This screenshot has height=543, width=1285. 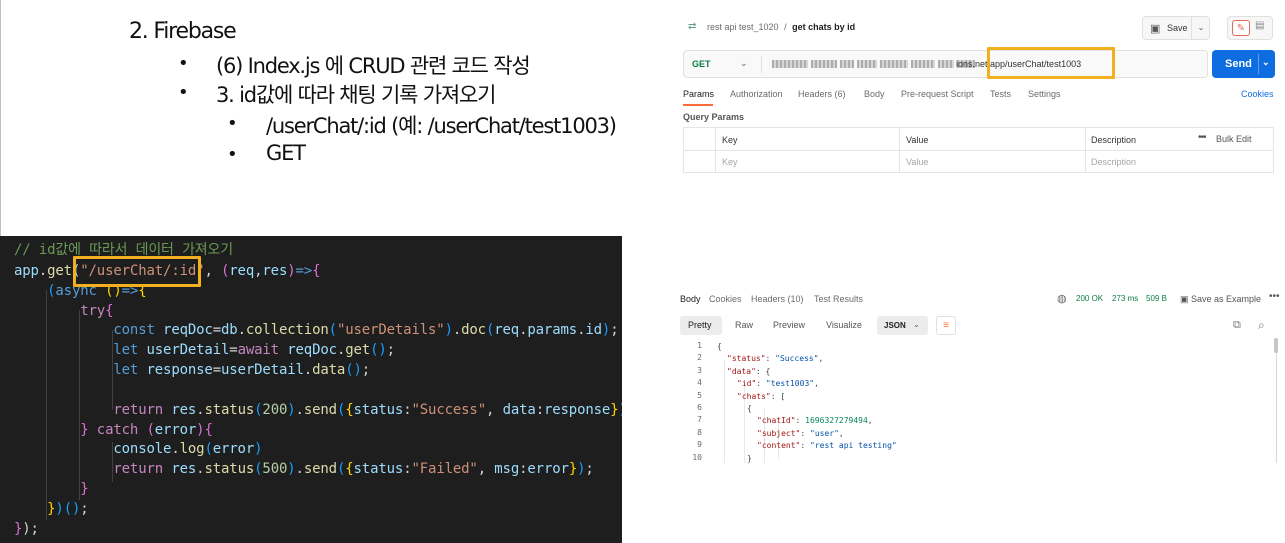 I want to click on save-label: Save, so click(x=1177, y=28).